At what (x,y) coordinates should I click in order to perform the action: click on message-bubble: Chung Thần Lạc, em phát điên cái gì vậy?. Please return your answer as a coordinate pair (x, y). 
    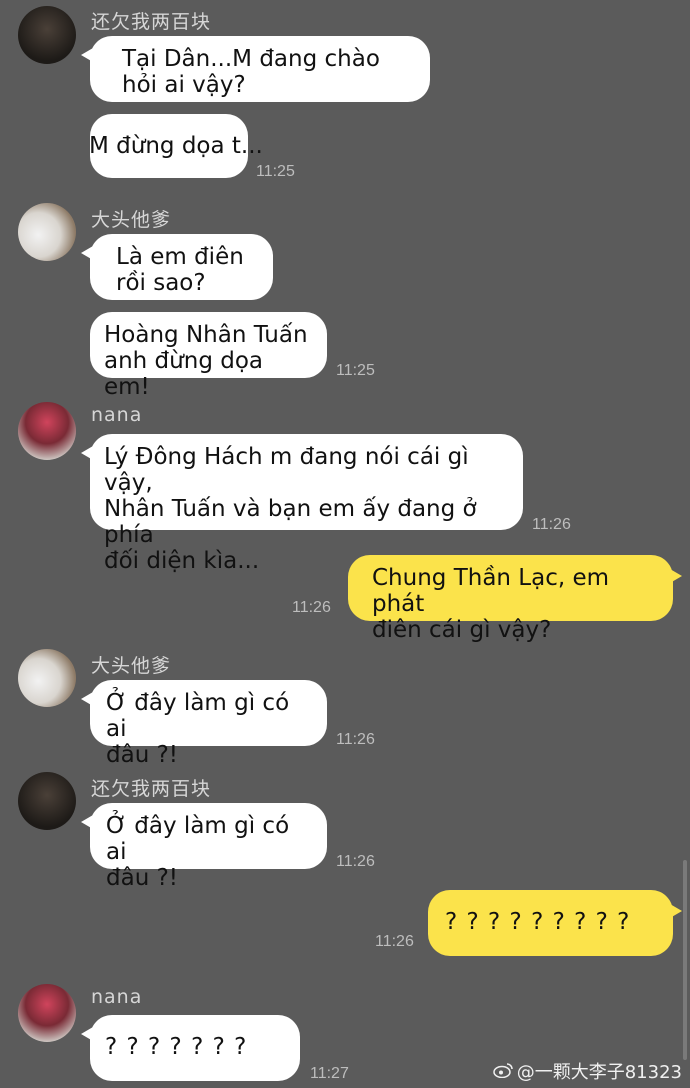
    Looking at the image, I should click on (515, 599).